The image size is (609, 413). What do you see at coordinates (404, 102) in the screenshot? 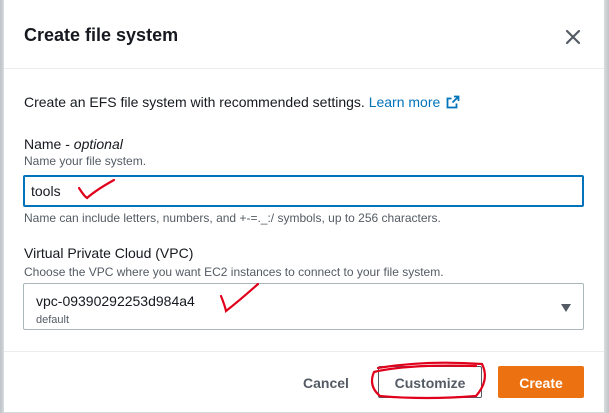
I see `learn-more-label: Learn more` at bounding box center [404, 102].